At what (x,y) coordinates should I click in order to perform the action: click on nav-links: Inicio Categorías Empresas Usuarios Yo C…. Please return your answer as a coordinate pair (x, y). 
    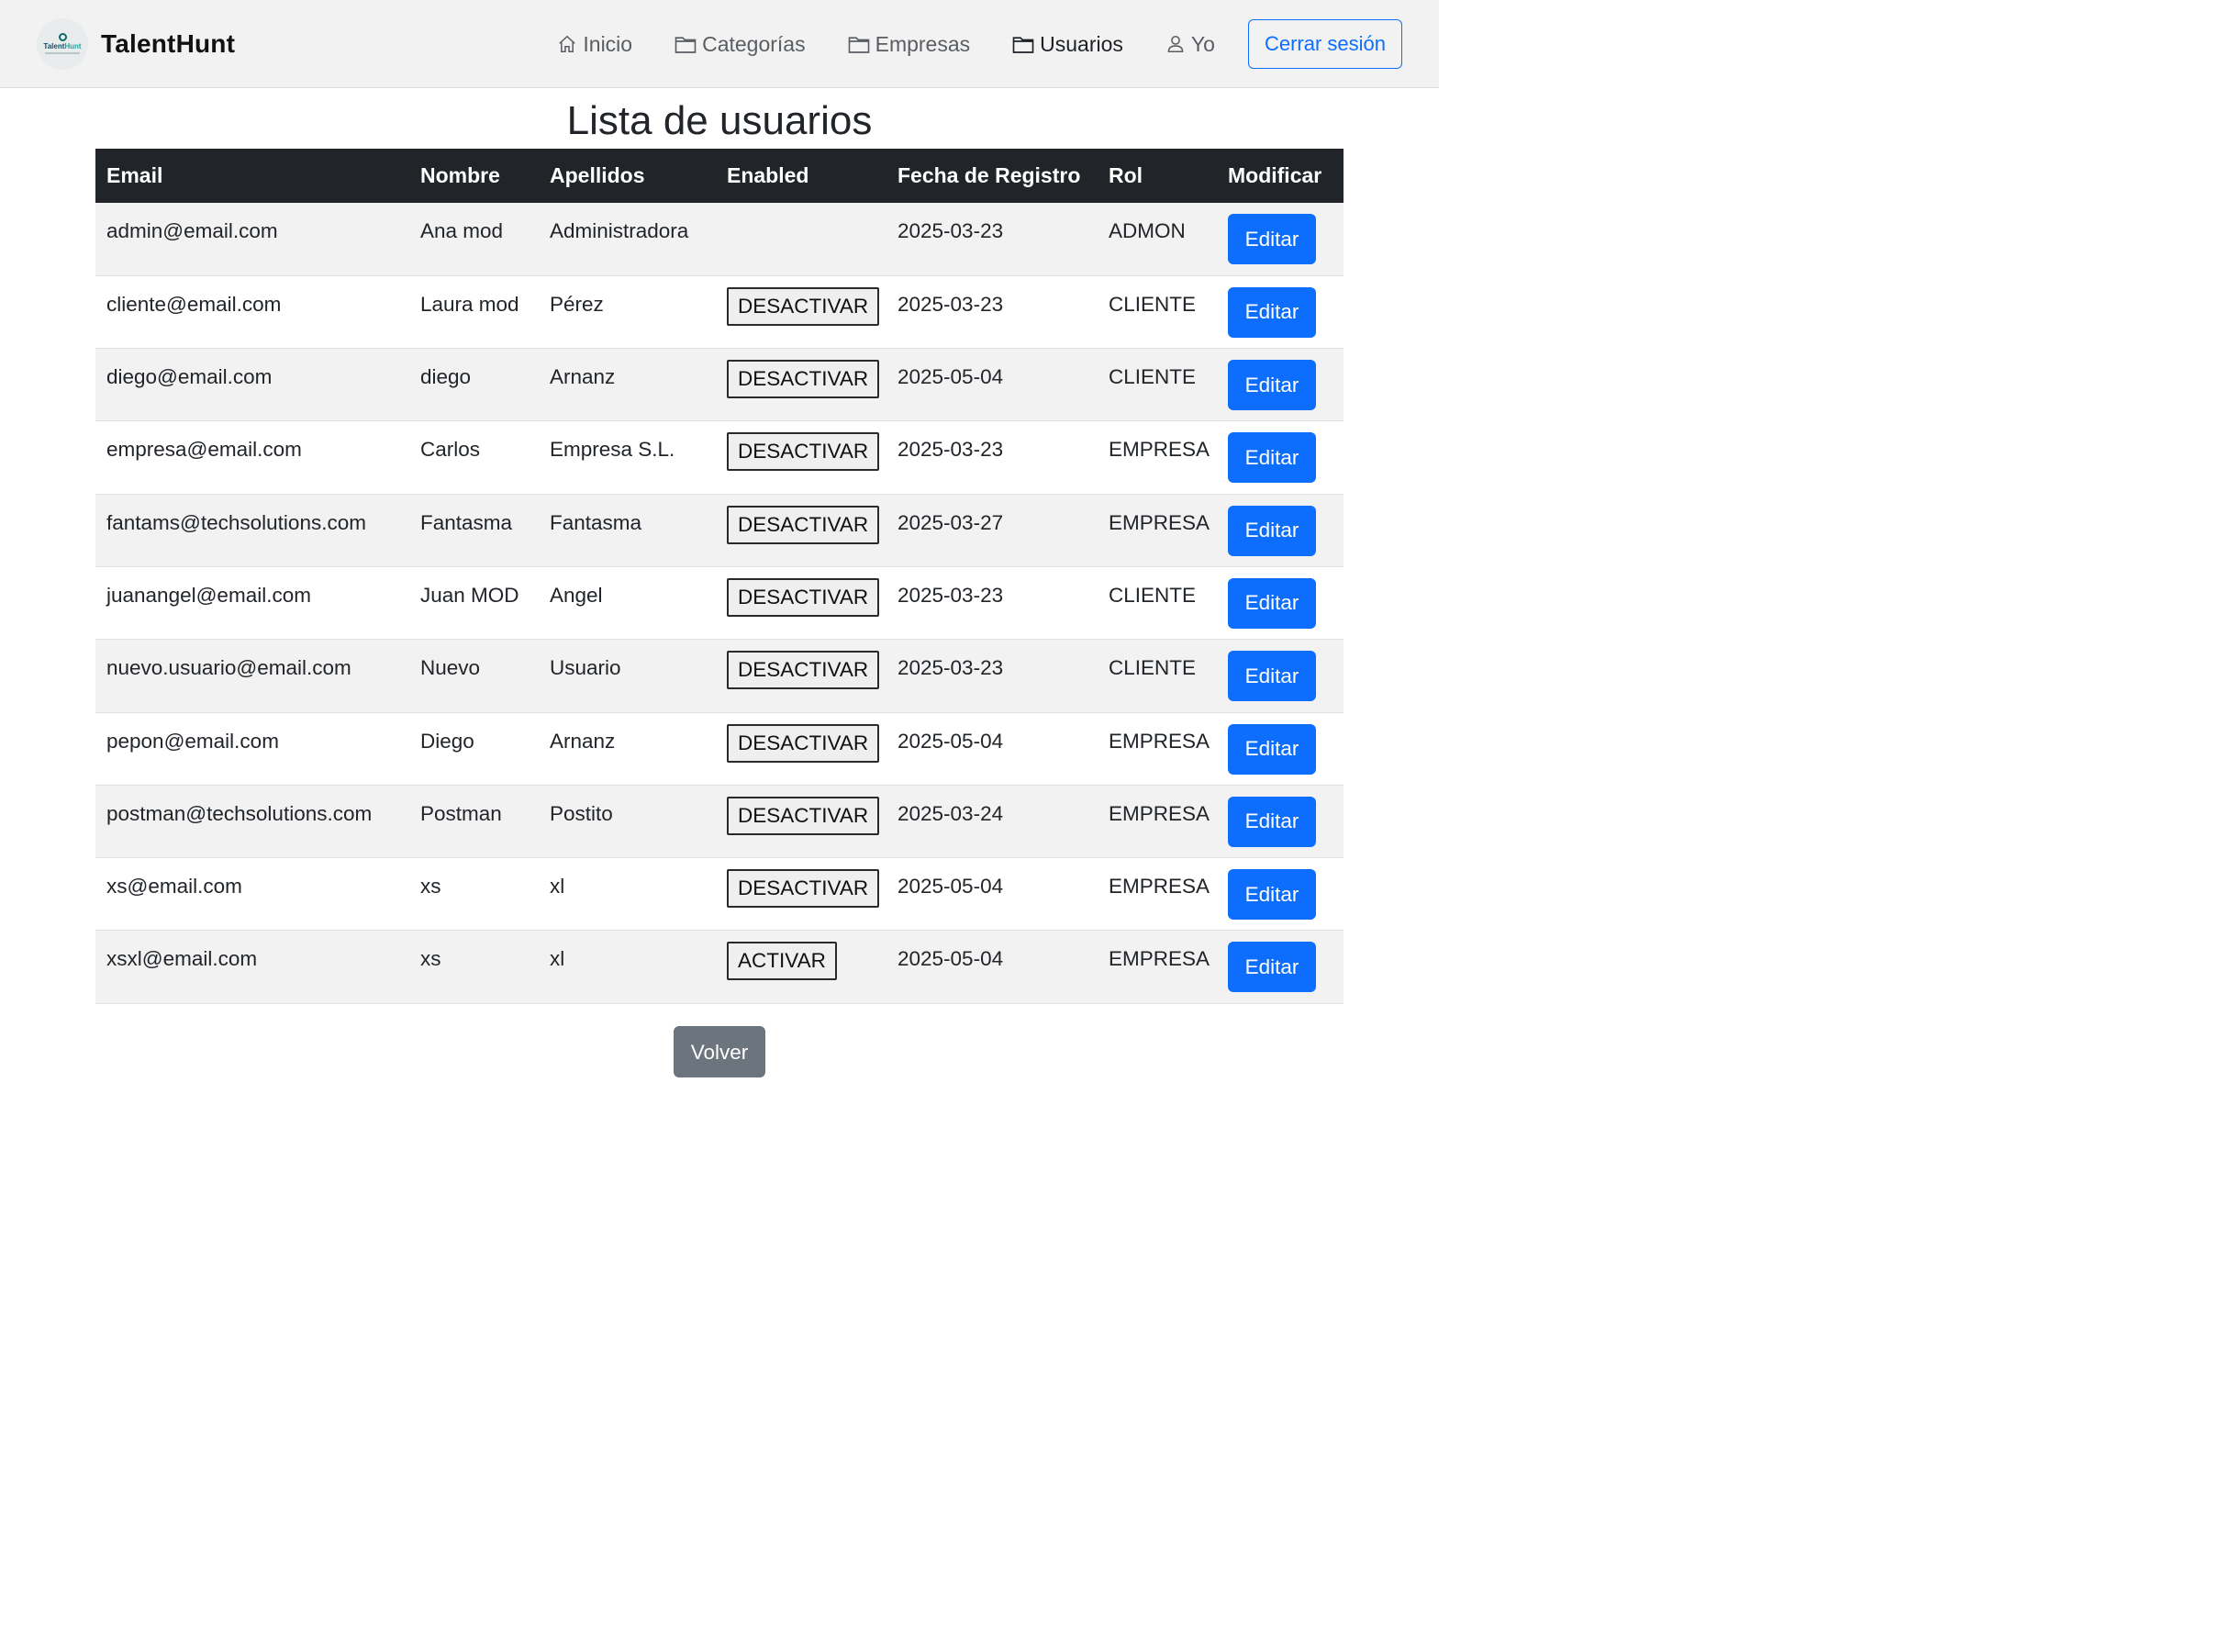
    Looking at the image, I should click on (959, 44).